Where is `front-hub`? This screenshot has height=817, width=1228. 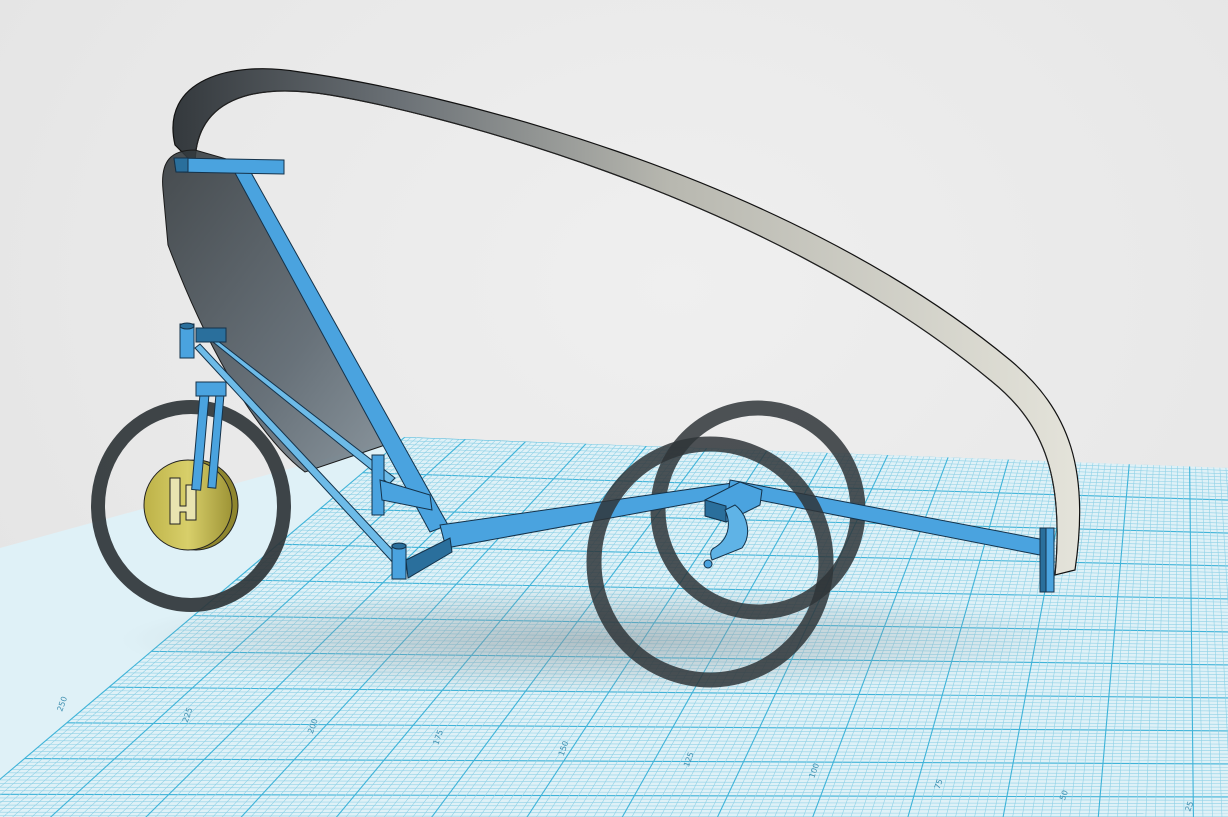
front-hub is located at coordinates (191, 505).